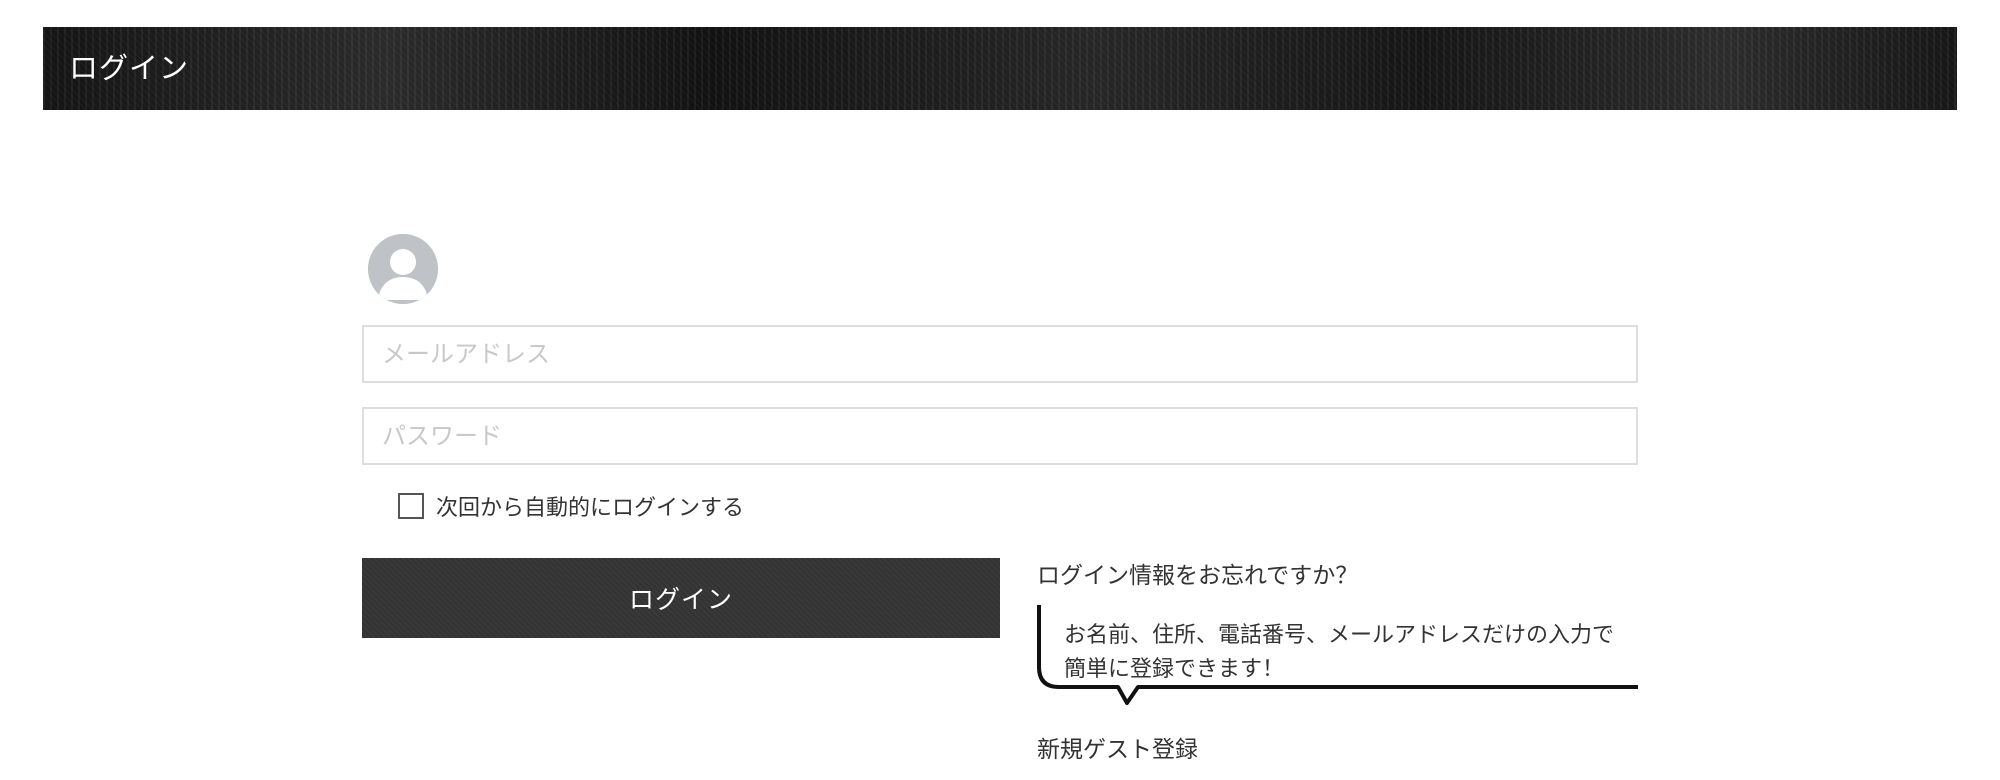  I want to click on bubble-text: お名前、住所、電話番号、メールアドレスだけの入力で簡単に登録できます！, so click(1339, 652).